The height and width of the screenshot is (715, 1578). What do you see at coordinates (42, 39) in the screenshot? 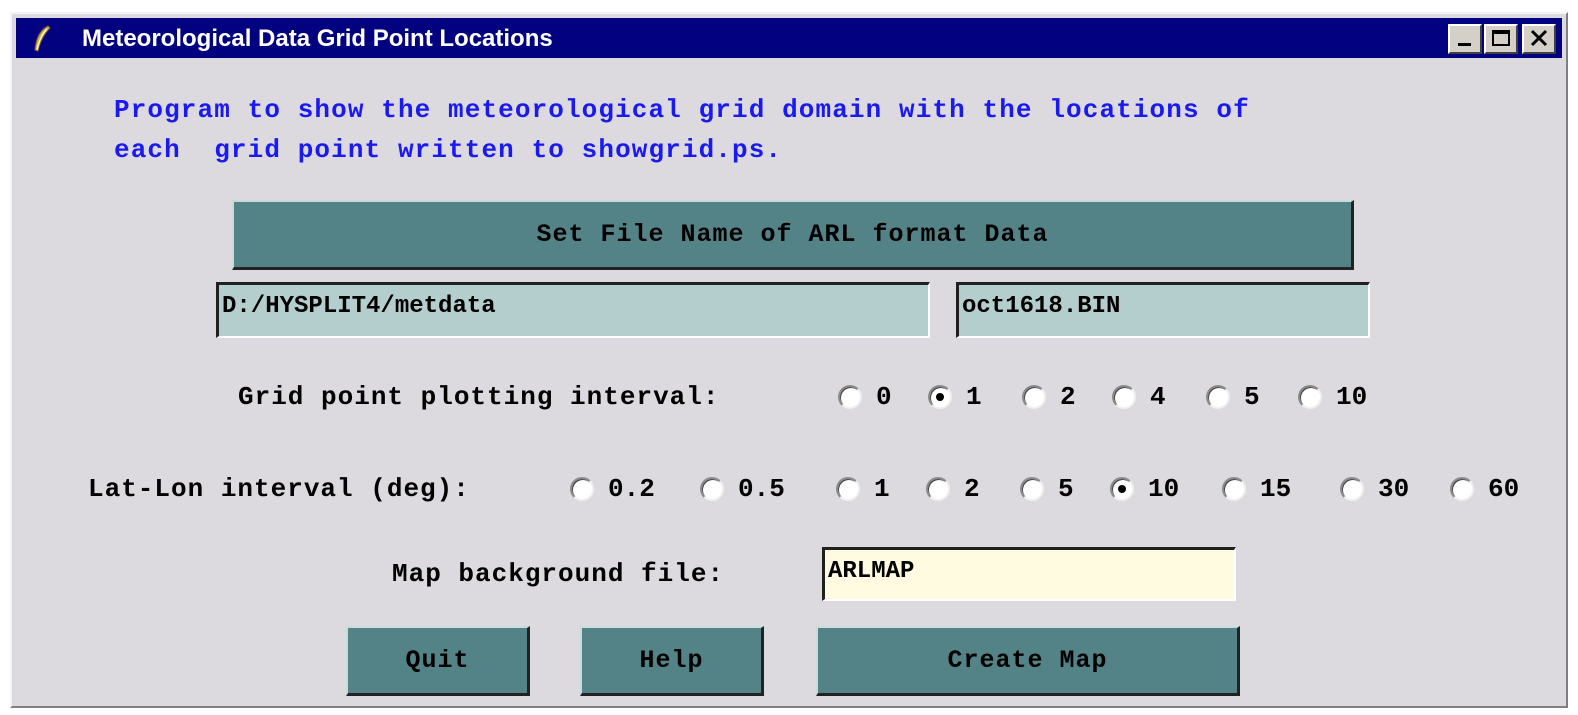
I see `feather-icon` at bounding box center [42, 39].